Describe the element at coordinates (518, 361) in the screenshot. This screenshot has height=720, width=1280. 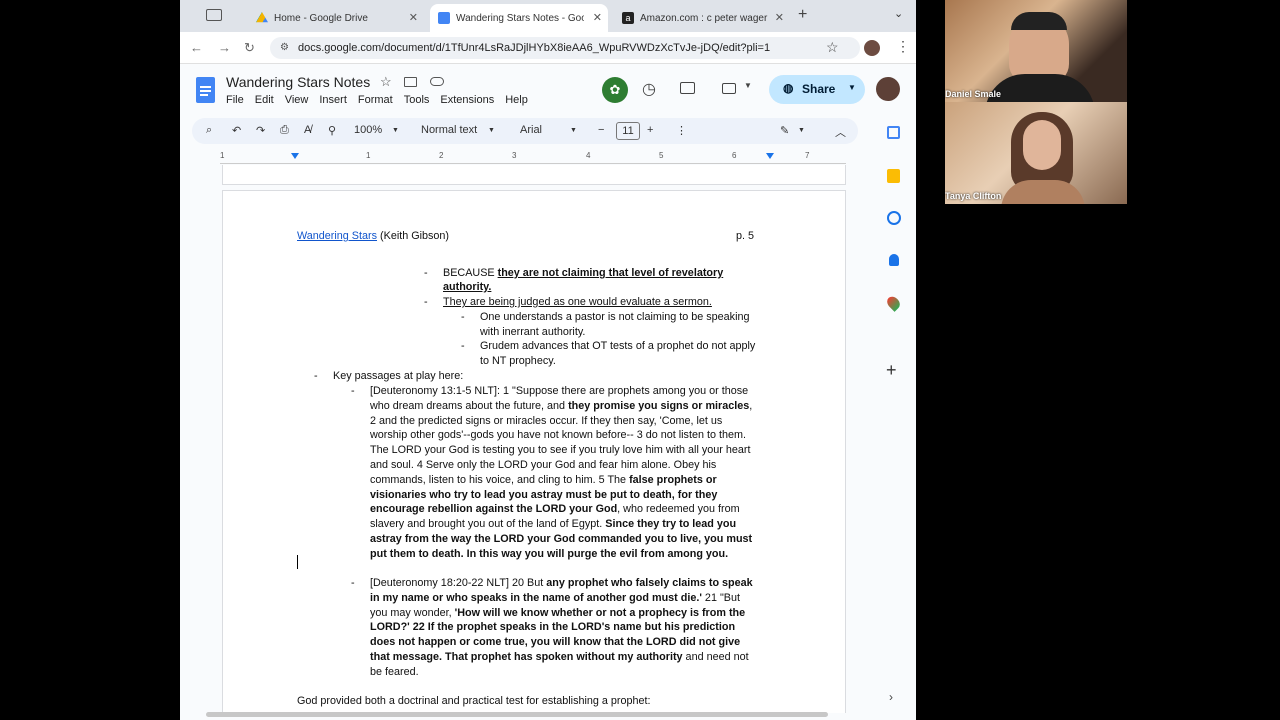
I see `bullet-continuation: to NT prophecy.` at that location.